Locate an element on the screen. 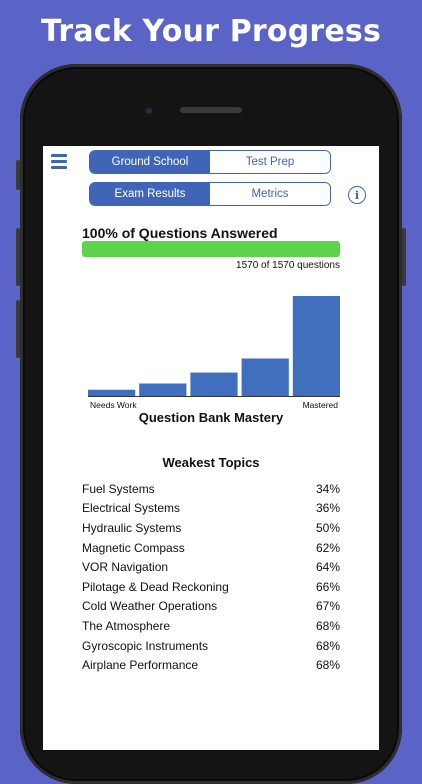 The width and height of the screenshot is (422, 784). tab-test-prep: Test Prep is located at coordinates (270, 162).